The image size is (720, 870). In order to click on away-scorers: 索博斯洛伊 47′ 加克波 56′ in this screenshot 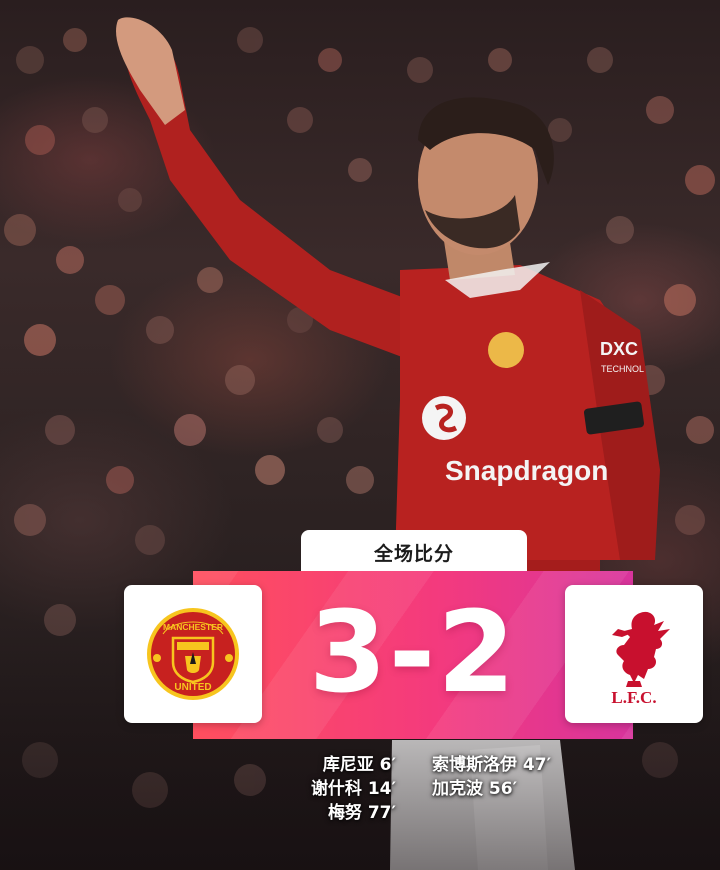, I will do `click(512, 777)`.